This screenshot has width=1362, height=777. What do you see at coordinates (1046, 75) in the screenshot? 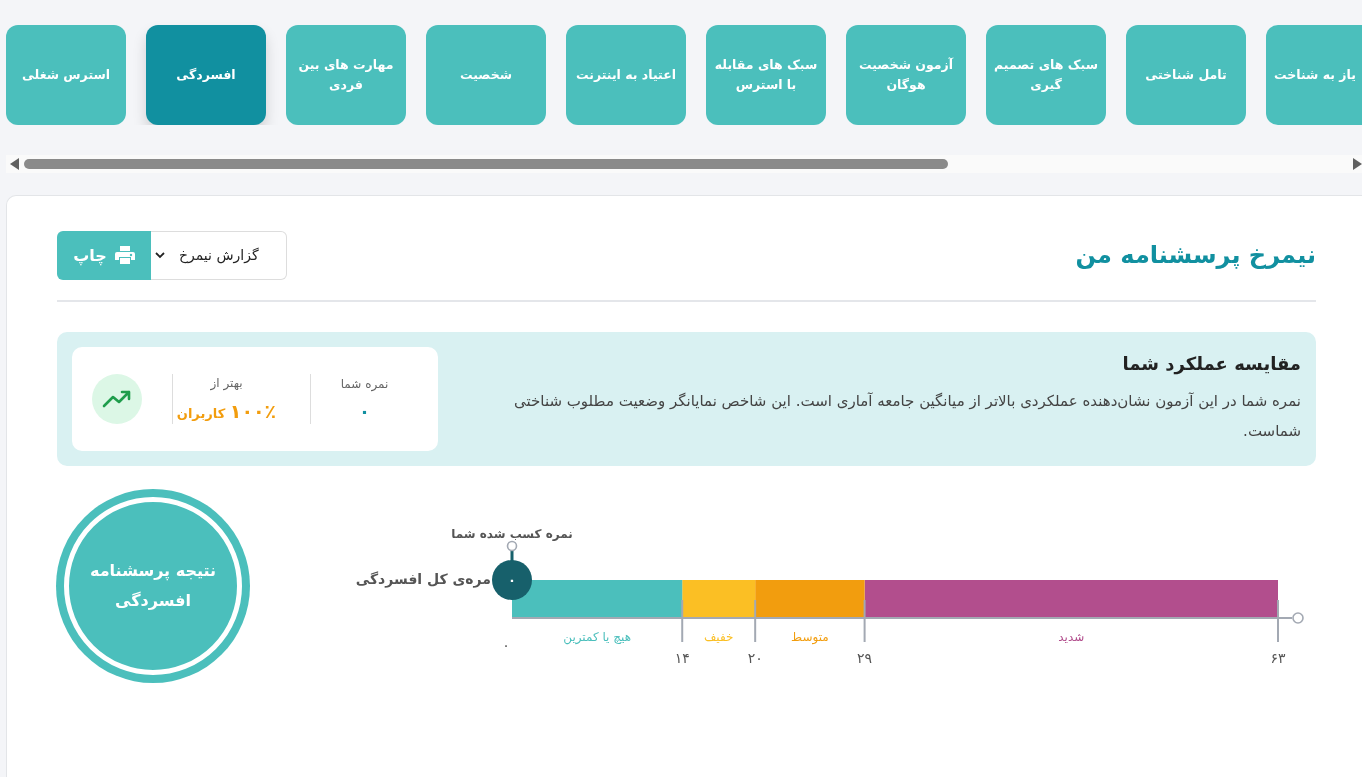
I see `tab: سبک های تصمیم گیری` at bounding box center [1046, 75].